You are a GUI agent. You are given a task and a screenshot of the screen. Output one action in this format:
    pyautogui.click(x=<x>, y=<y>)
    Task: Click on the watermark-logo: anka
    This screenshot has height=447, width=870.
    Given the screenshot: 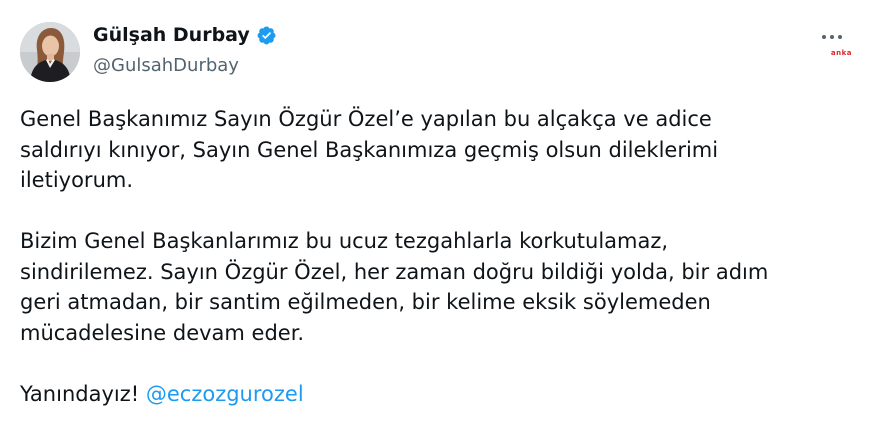 What is the action you would take?
    pyautogui.click(x=841, y=53)
    